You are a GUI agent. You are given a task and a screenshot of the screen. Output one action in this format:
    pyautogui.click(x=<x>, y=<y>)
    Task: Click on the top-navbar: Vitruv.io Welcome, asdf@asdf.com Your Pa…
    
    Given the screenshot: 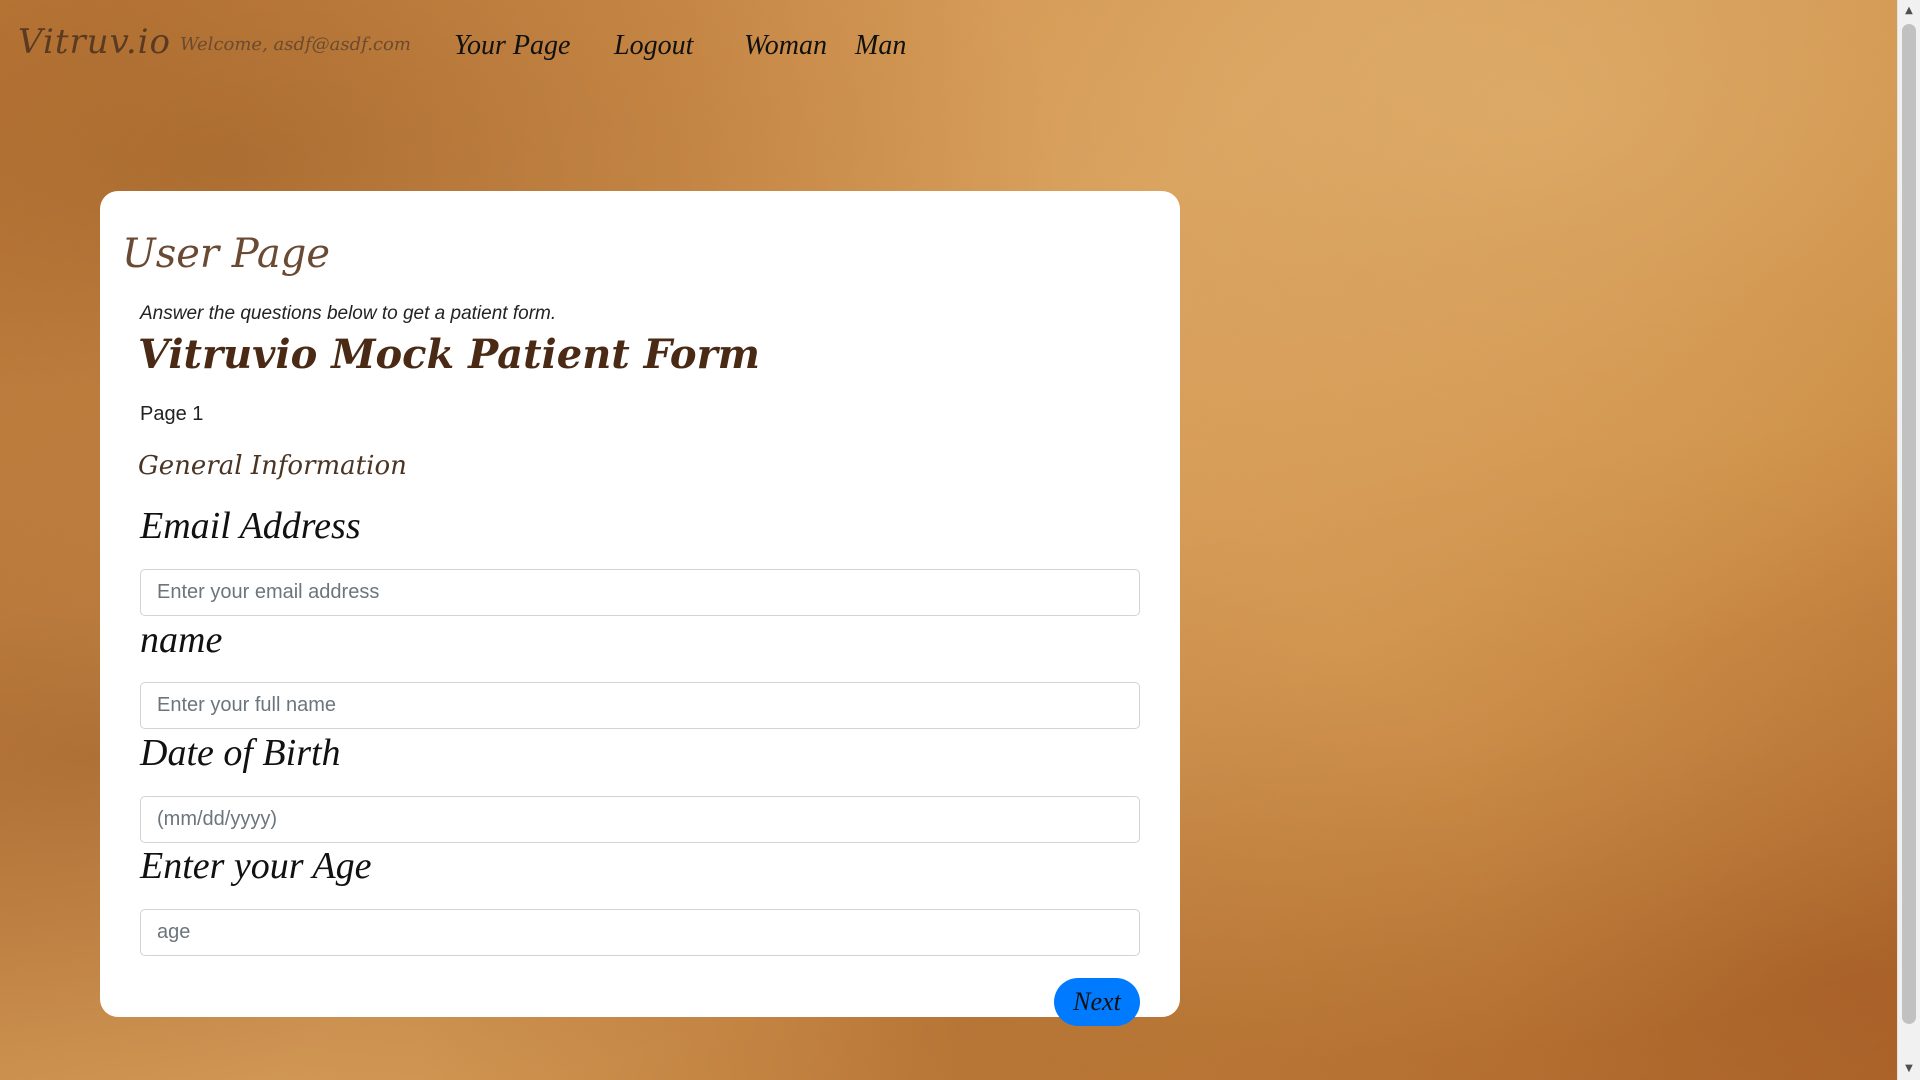 What is the action you would take?
    pyautogui.click(x=949, y=46)
    